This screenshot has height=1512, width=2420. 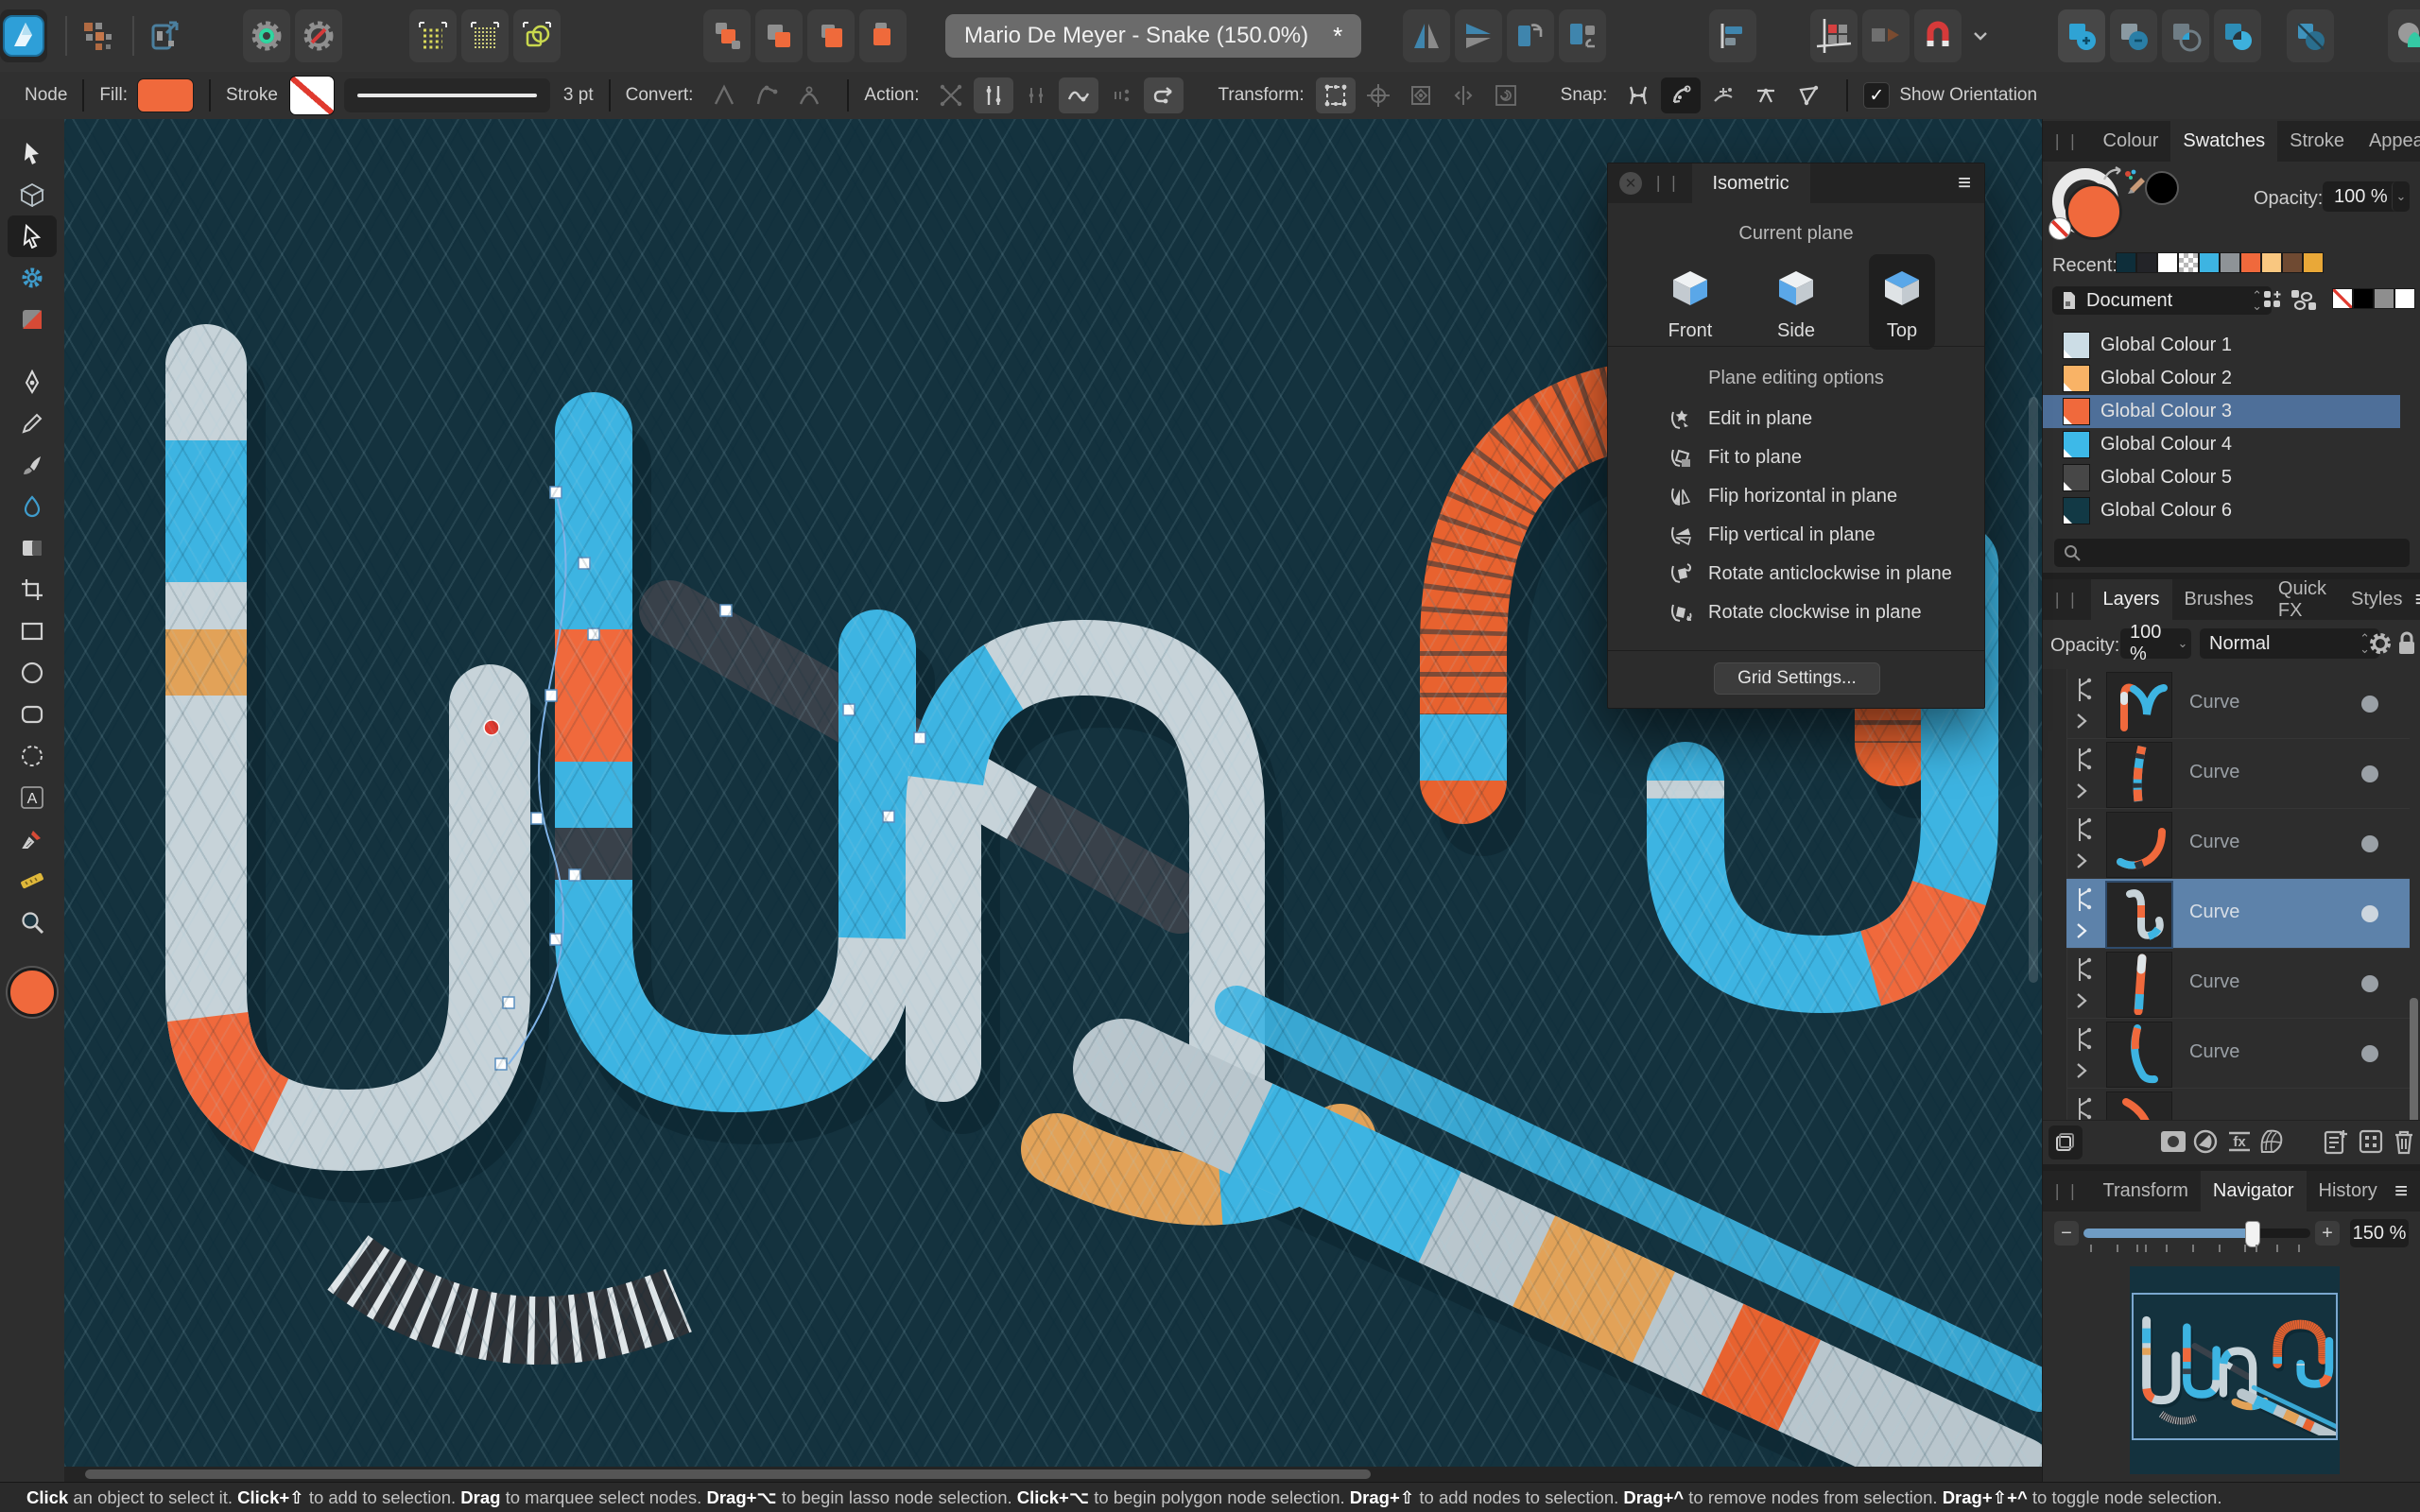 I want to click on action-reverse-direction-button, so click(x=1163, y=95).